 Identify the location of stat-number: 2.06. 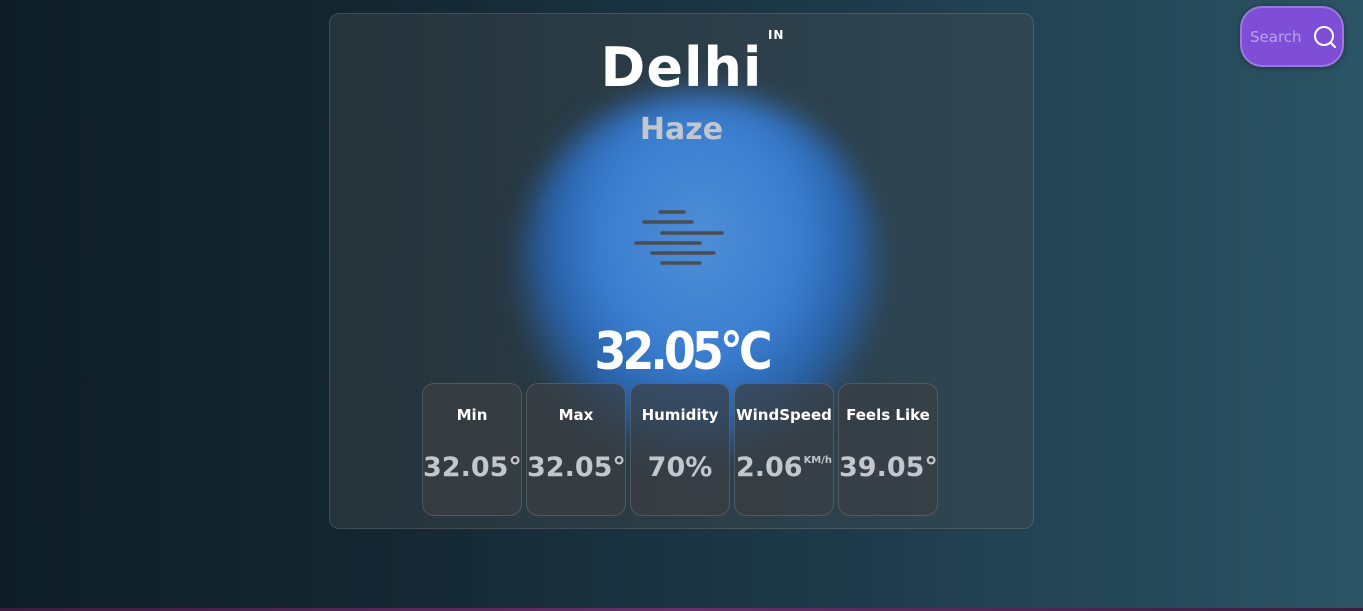
(769, 467).